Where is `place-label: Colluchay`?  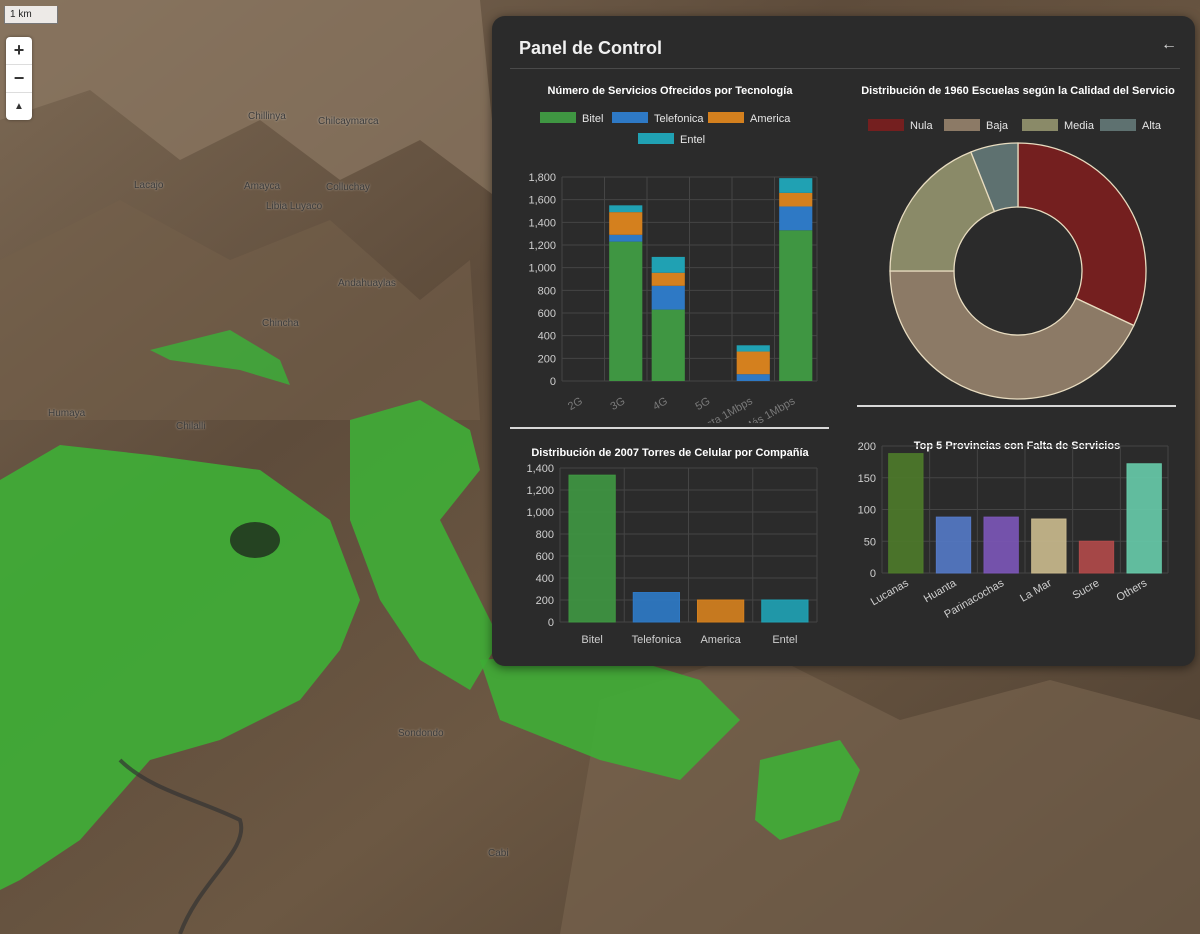 place-label: Colluchay is located at coordinates (348, 187).